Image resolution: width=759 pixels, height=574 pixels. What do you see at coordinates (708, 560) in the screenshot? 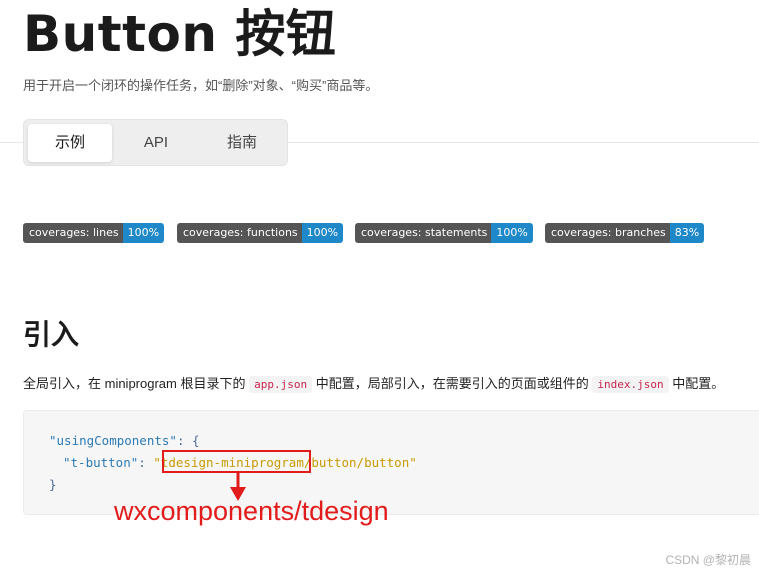
I see `watermark: CSDN @黎初晨` at bounding box center [708, 560].